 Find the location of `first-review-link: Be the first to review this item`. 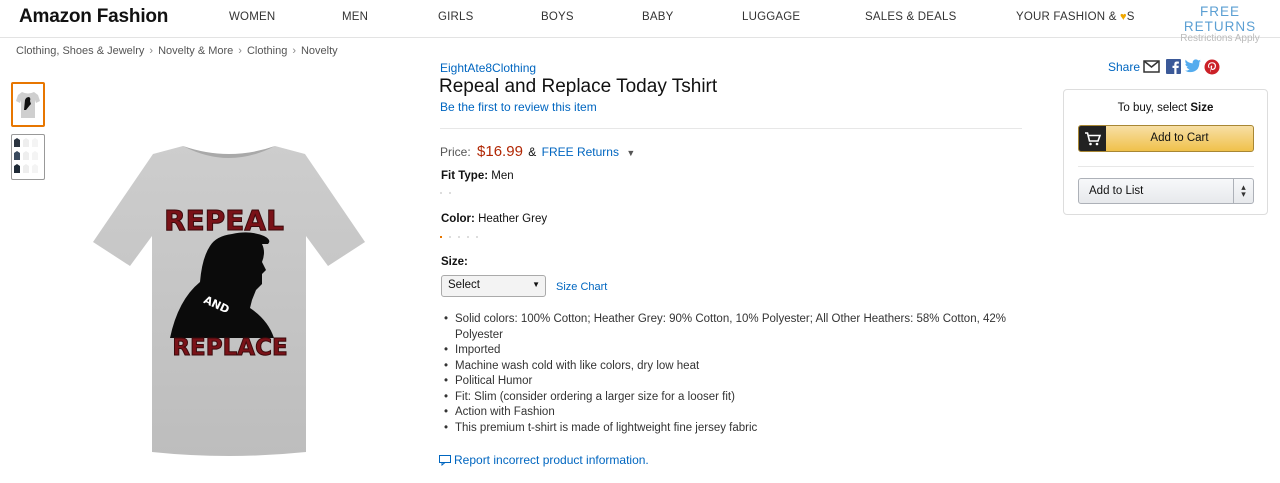

first-review-link: Be the first to review this item is located at coordinates (518, 107).